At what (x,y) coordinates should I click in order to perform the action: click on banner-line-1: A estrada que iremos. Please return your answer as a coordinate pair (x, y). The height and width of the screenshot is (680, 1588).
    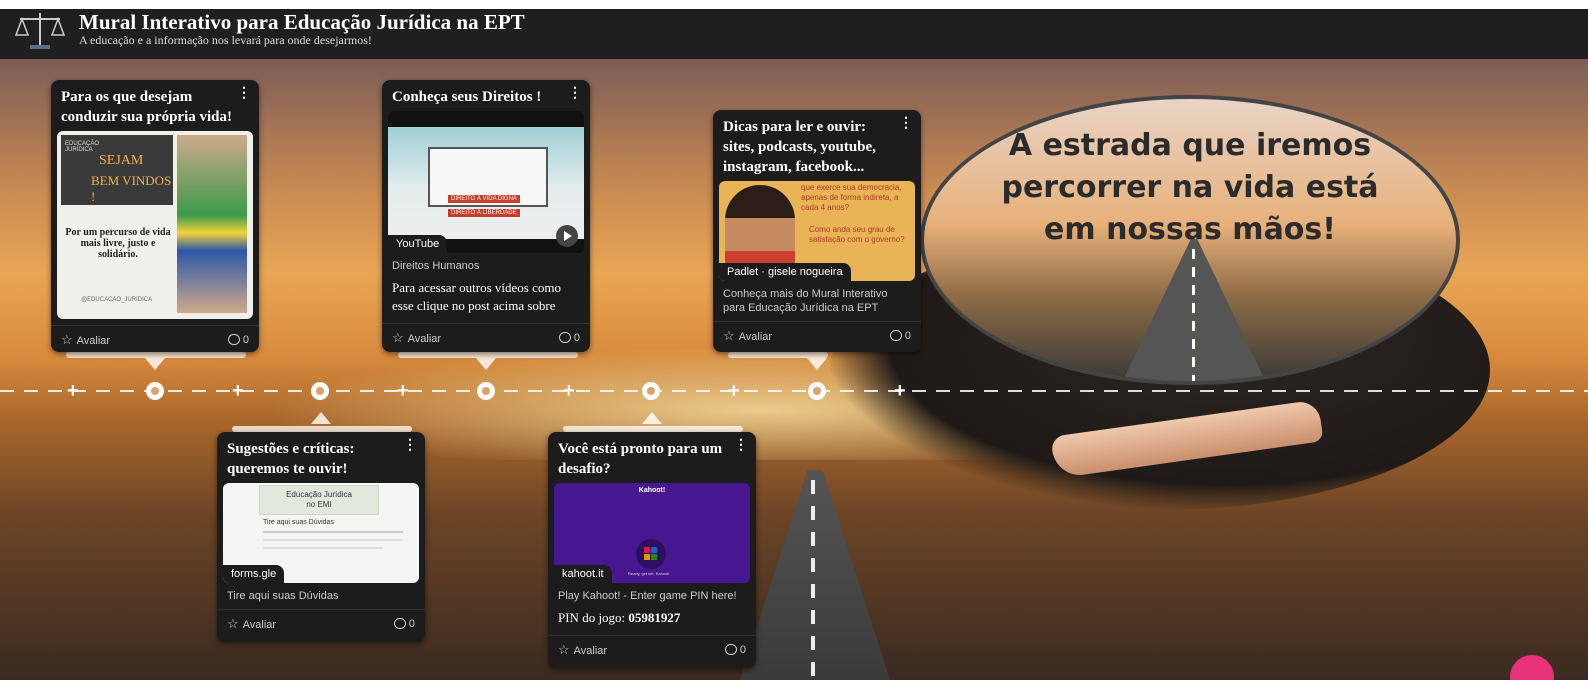
    Looking at the image, I should click on (1190, 145).